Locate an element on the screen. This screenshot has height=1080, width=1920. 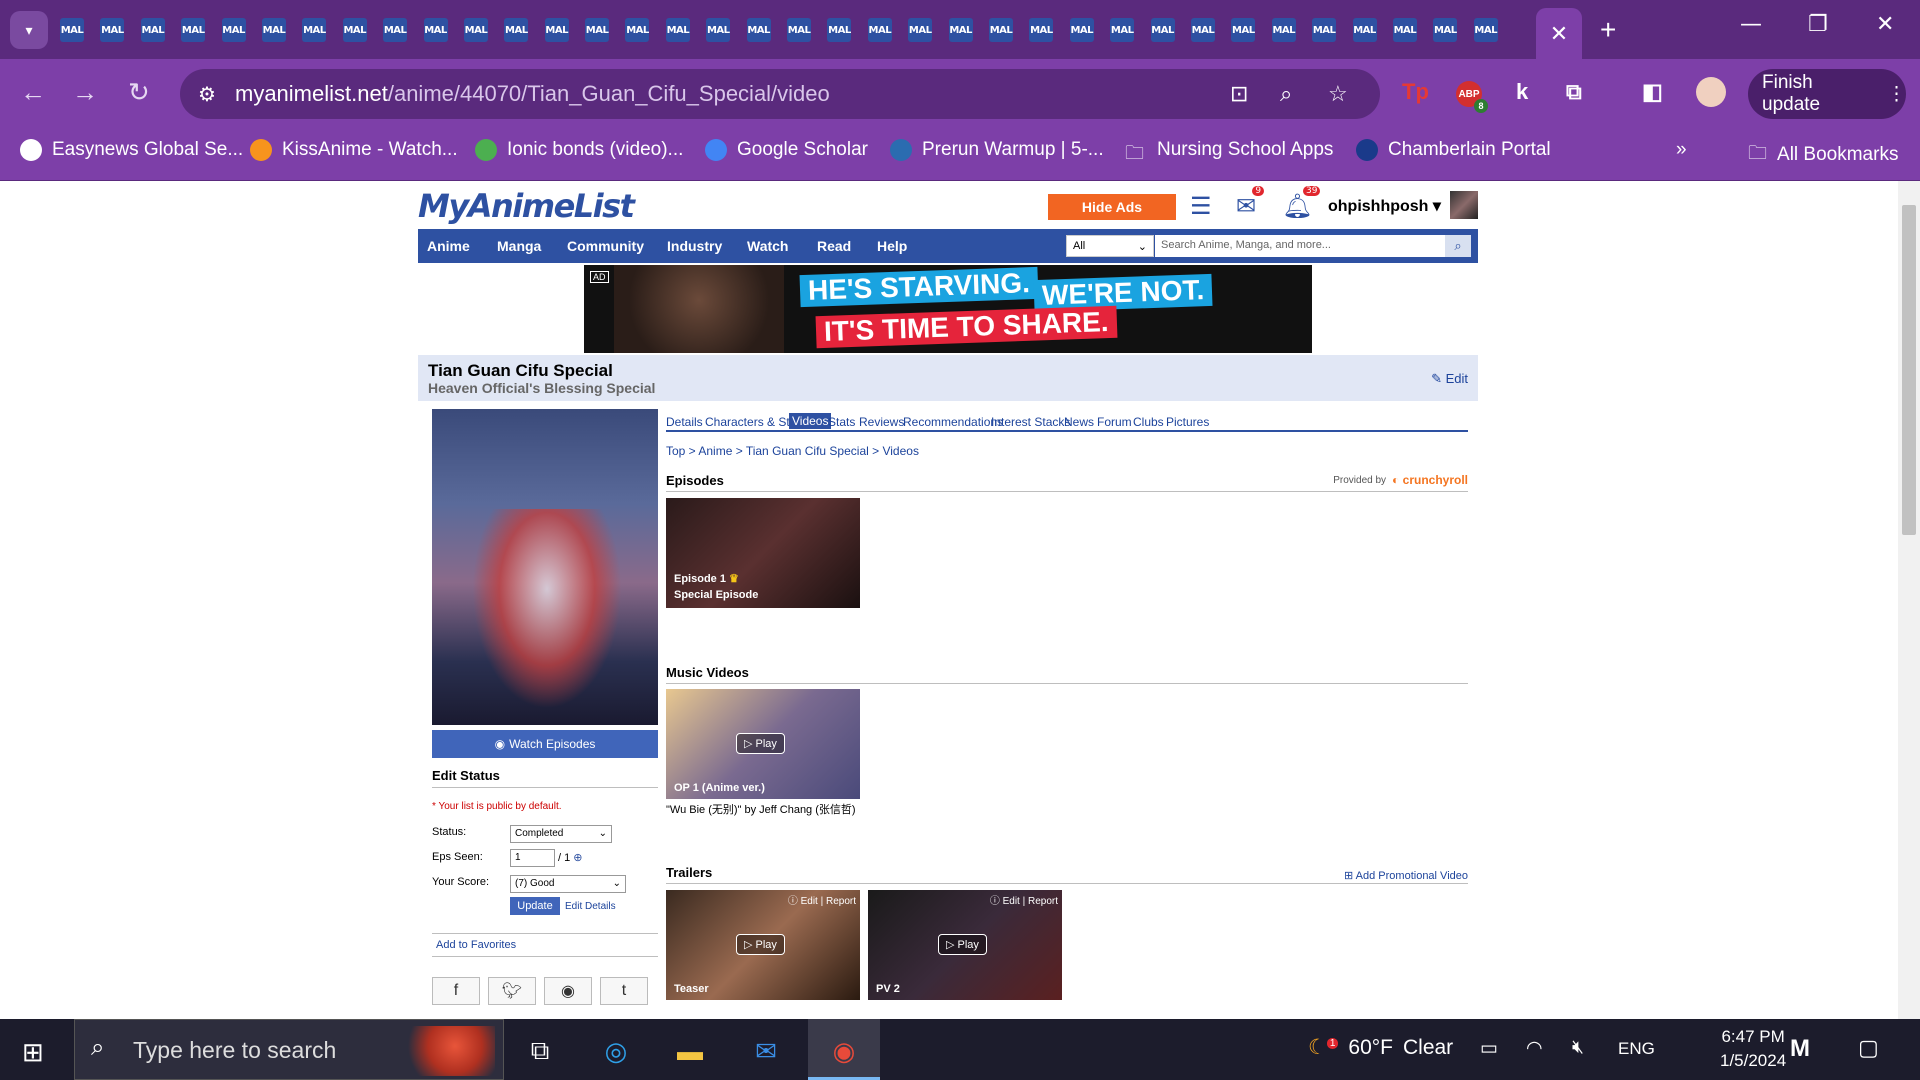
finish-update-button: Finish update ⋮ is located at coordinates (1827, 94).